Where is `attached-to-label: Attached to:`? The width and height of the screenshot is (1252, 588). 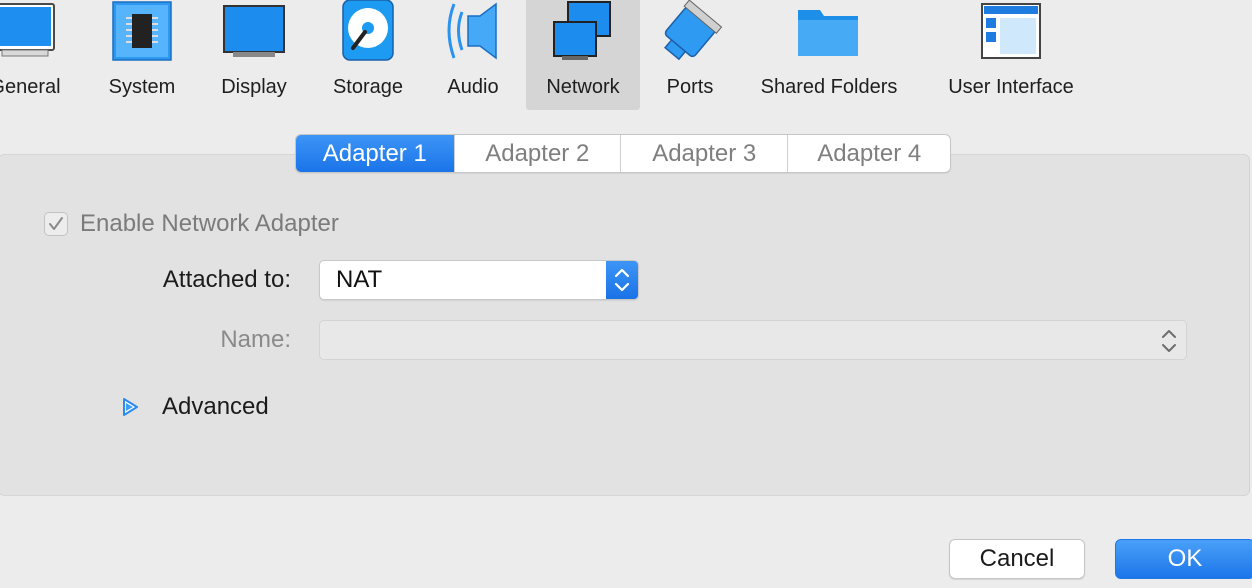 attached-to-label: Attached to: is located at coordinates (226, 279).